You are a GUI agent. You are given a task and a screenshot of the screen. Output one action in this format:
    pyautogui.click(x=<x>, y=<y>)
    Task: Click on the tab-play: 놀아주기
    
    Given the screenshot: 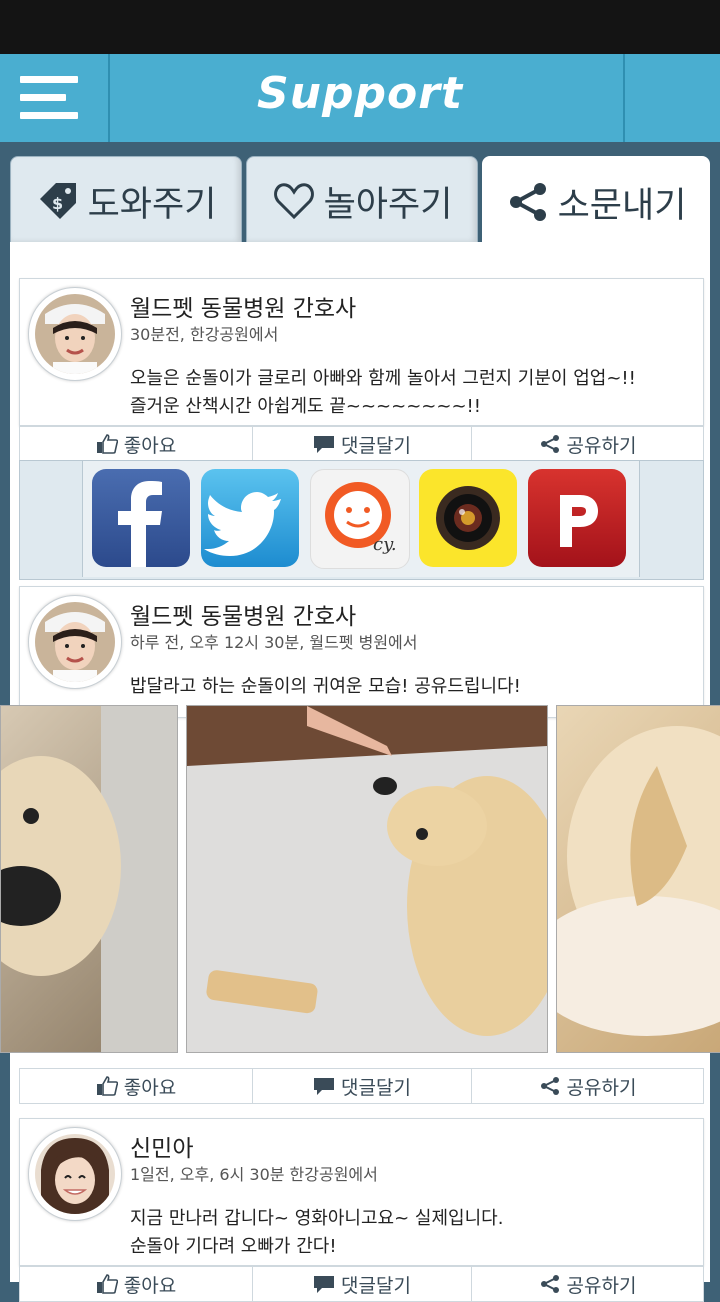 What is the action you would take?
    pyautogui.click(x=362, y=201)
    